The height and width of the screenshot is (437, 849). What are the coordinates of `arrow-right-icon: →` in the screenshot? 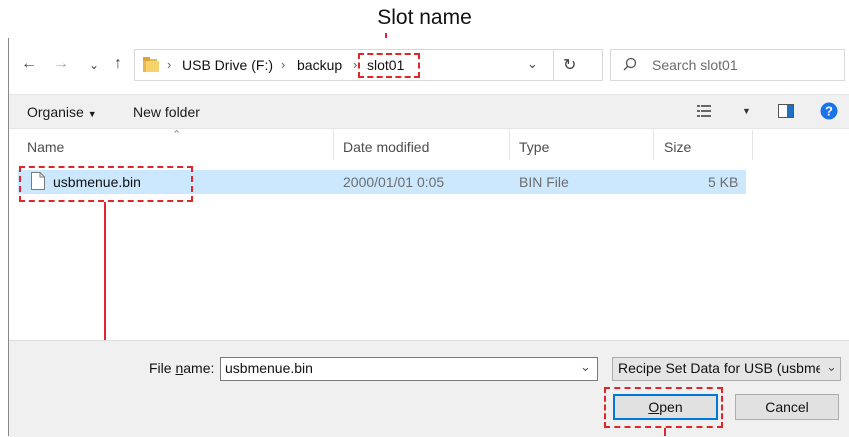 It's located at (61, 63).